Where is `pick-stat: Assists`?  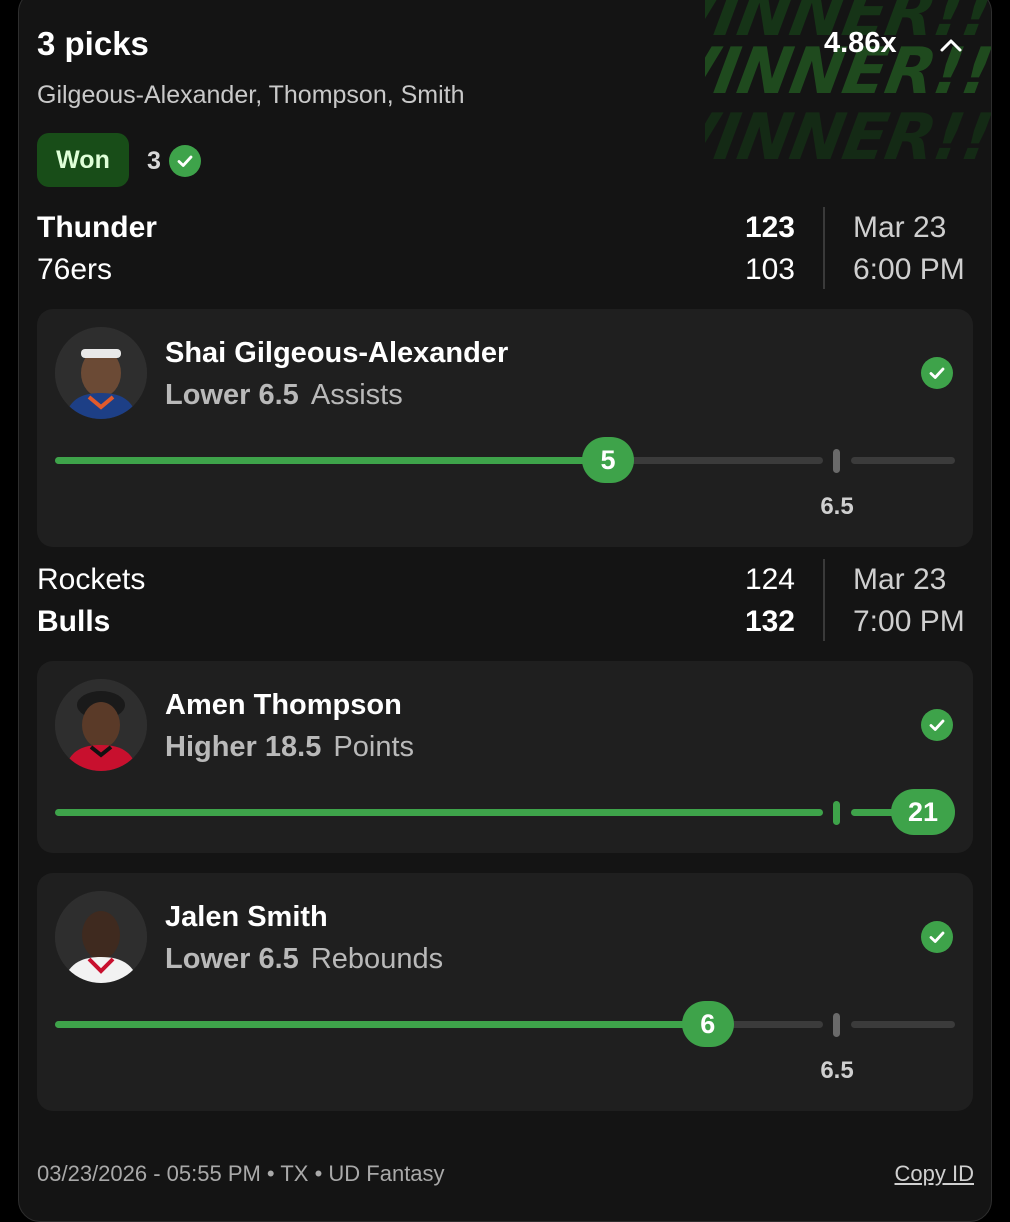
pick-stat: Assists is located at coordinates (356, 395).